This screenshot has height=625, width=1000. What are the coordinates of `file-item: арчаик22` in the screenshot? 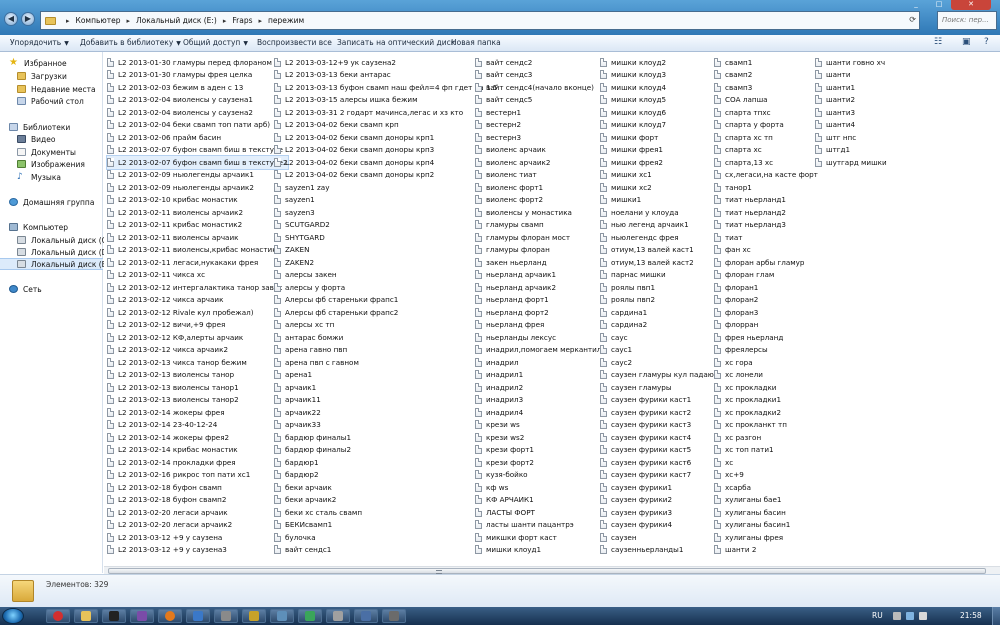 It's located at (385, 412).